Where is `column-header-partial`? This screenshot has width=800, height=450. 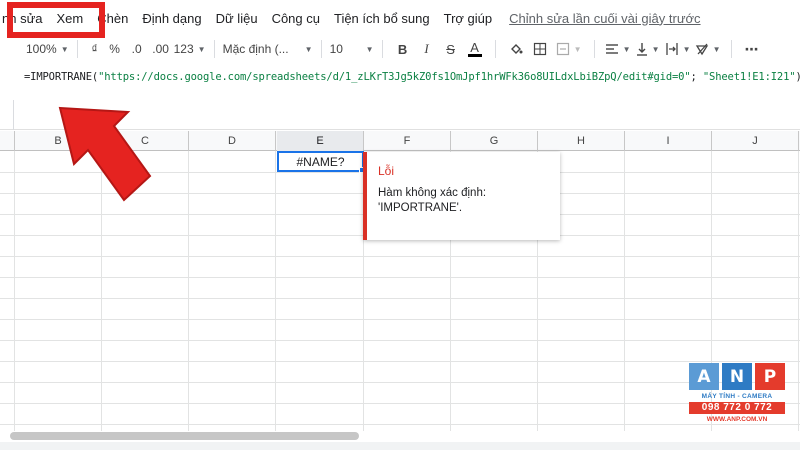
column-header-partial is located at coordinates (7, 141).